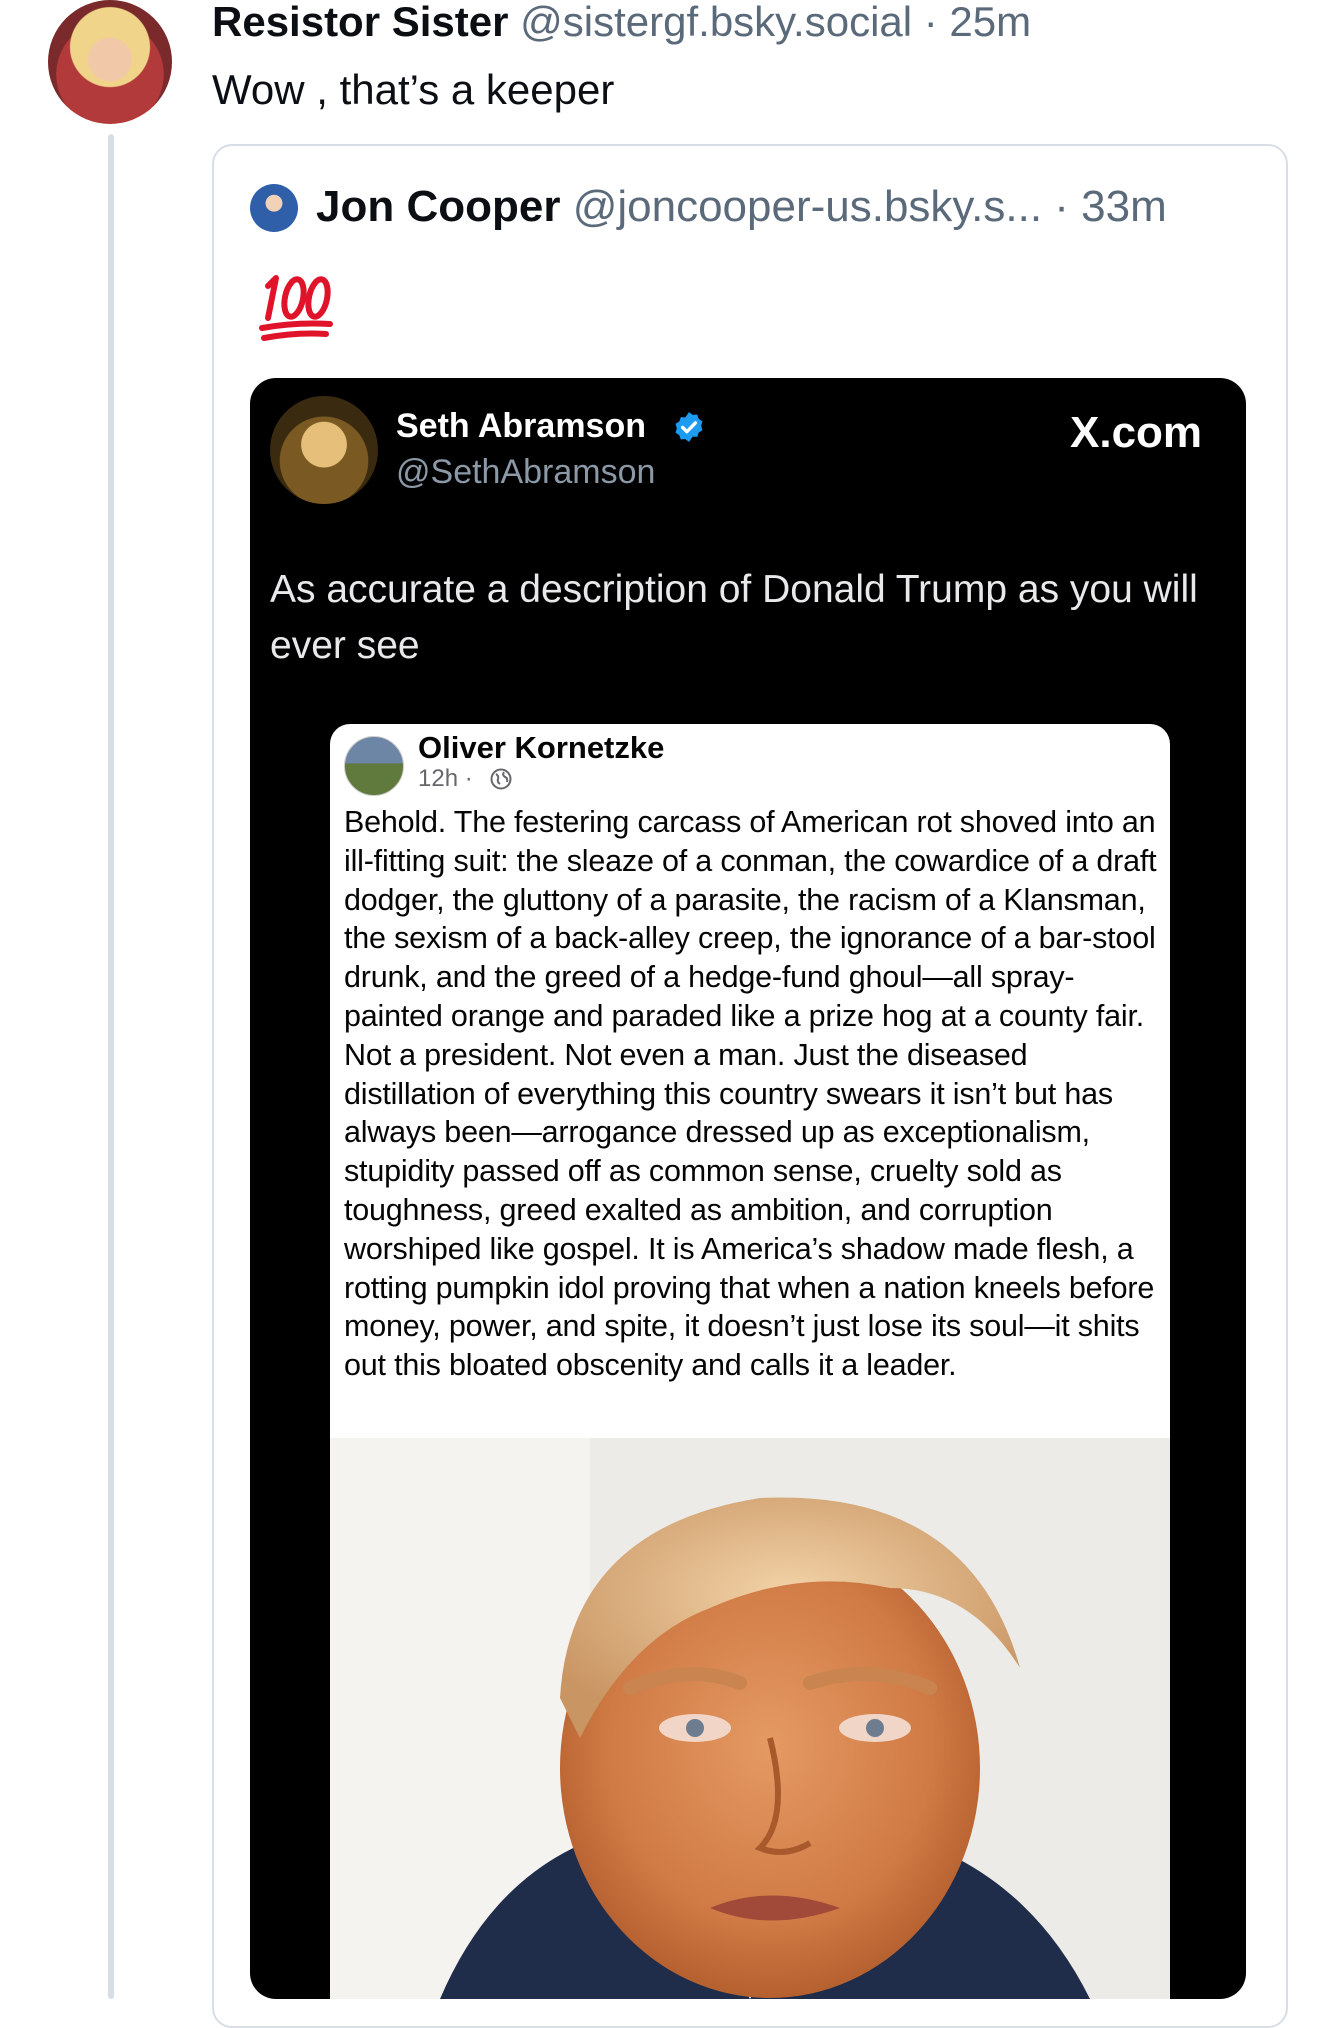 Image resolution: width=1320 pixels, height=2028 pixels. I want to click on post-time: · 25m, so click(977, 22).